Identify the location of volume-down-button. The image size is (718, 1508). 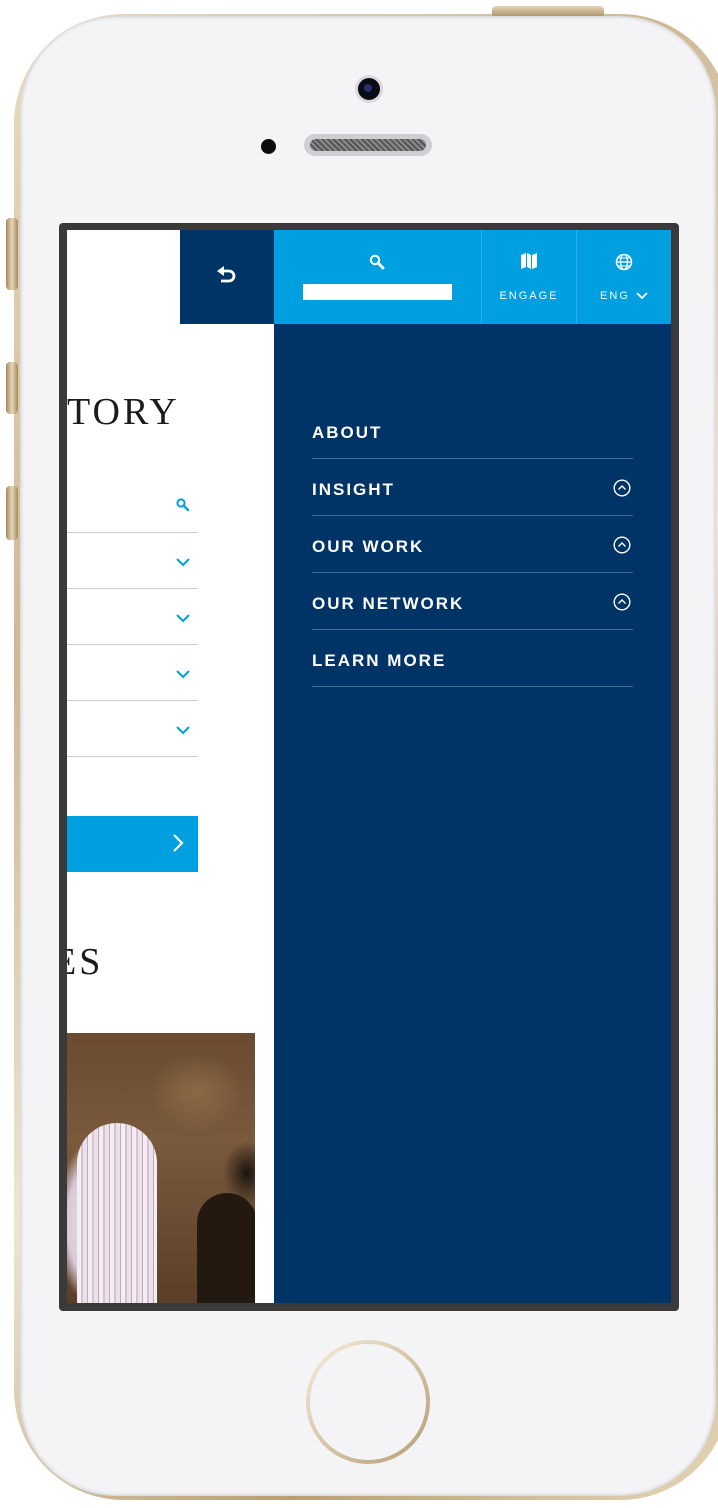
(12, 513).